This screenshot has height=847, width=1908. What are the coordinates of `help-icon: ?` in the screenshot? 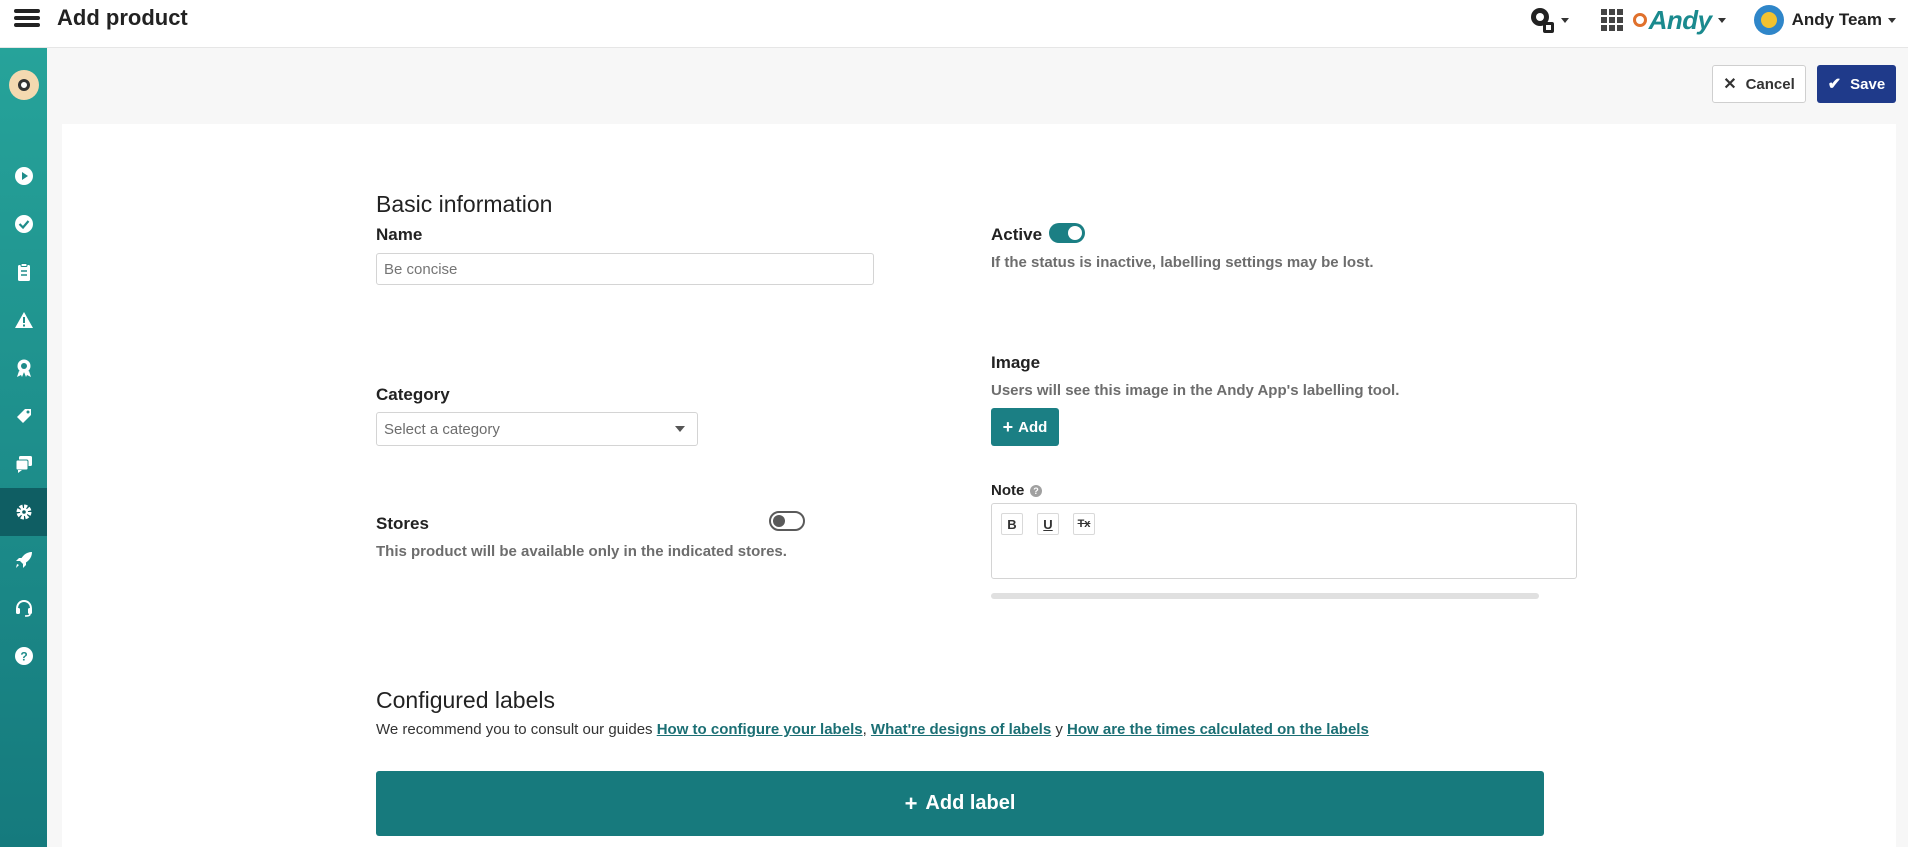 It's located at (23, 656).